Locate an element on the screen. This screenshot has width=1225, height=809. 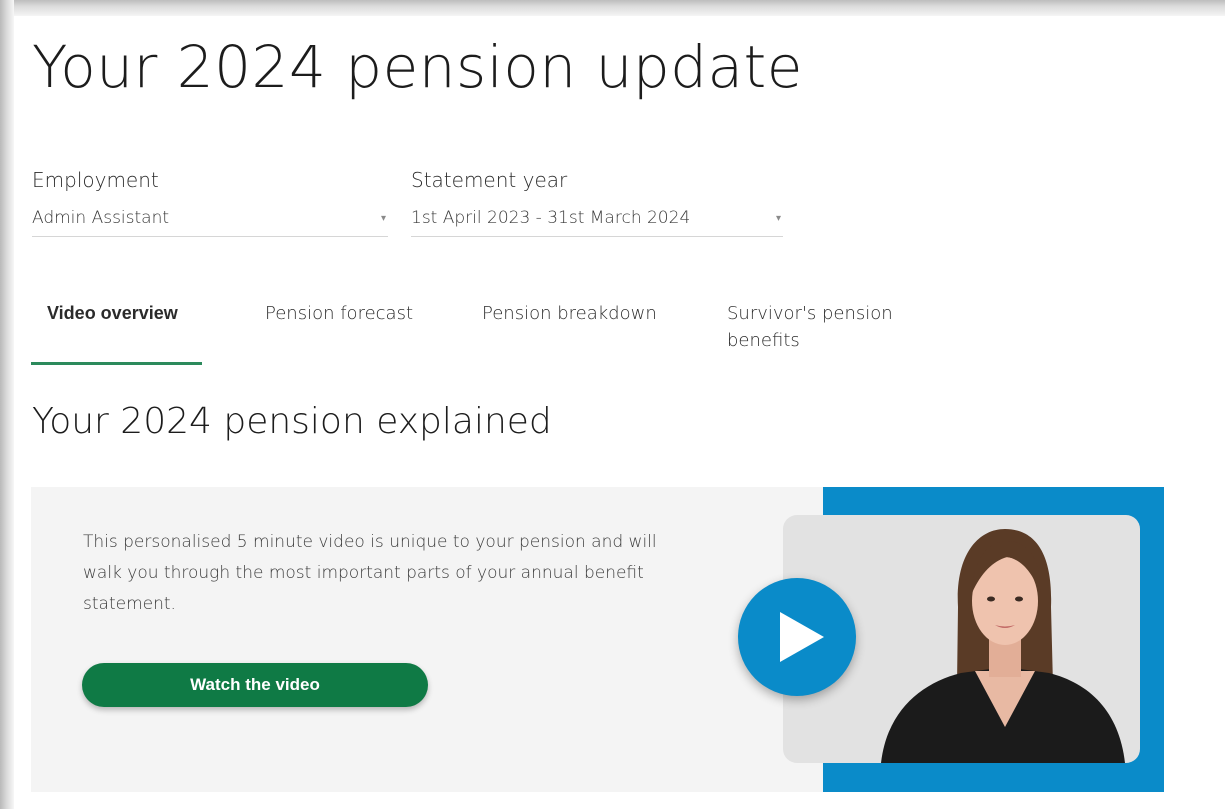
section-heading: Your 2024 pension explained is located at coordinates (292, 421).